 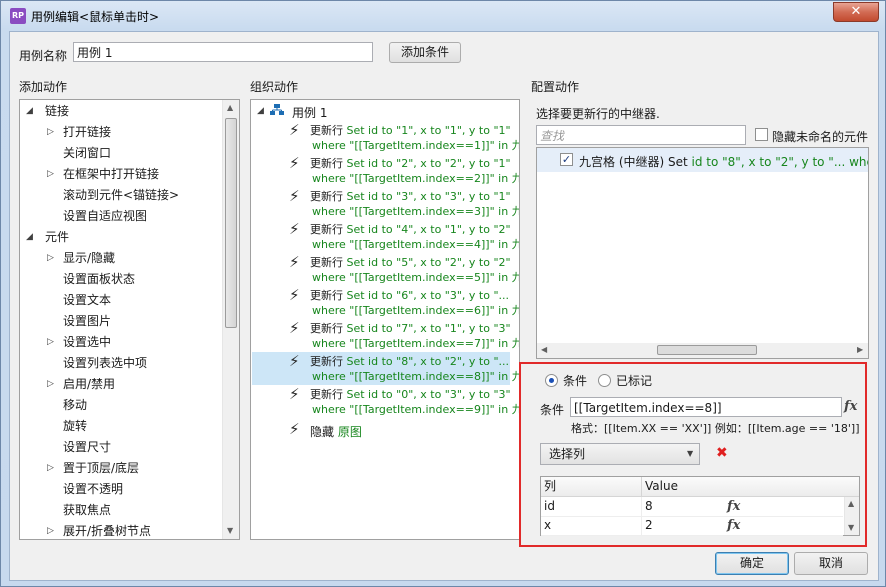 What do you see at coordinates (851, 503) in the screenshot?
I see `grid-scroll-up-icon: ▲` at bounding box center [851, 503].